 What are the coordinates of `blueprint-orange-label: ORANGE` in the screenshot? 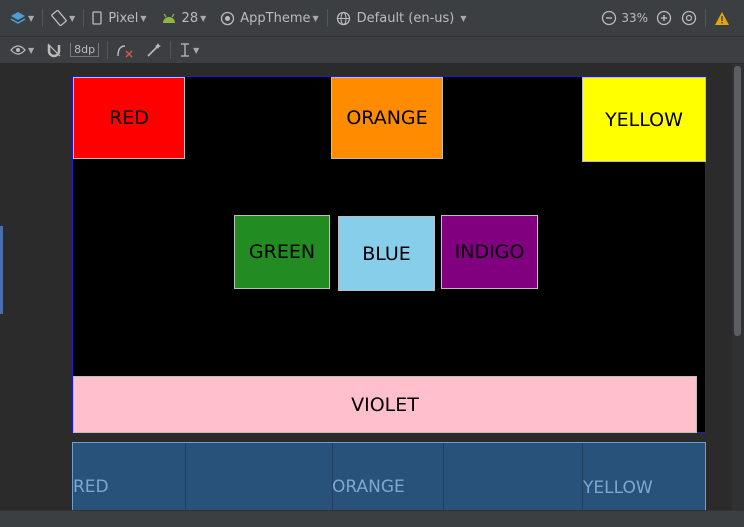 It's located at (368, 487).